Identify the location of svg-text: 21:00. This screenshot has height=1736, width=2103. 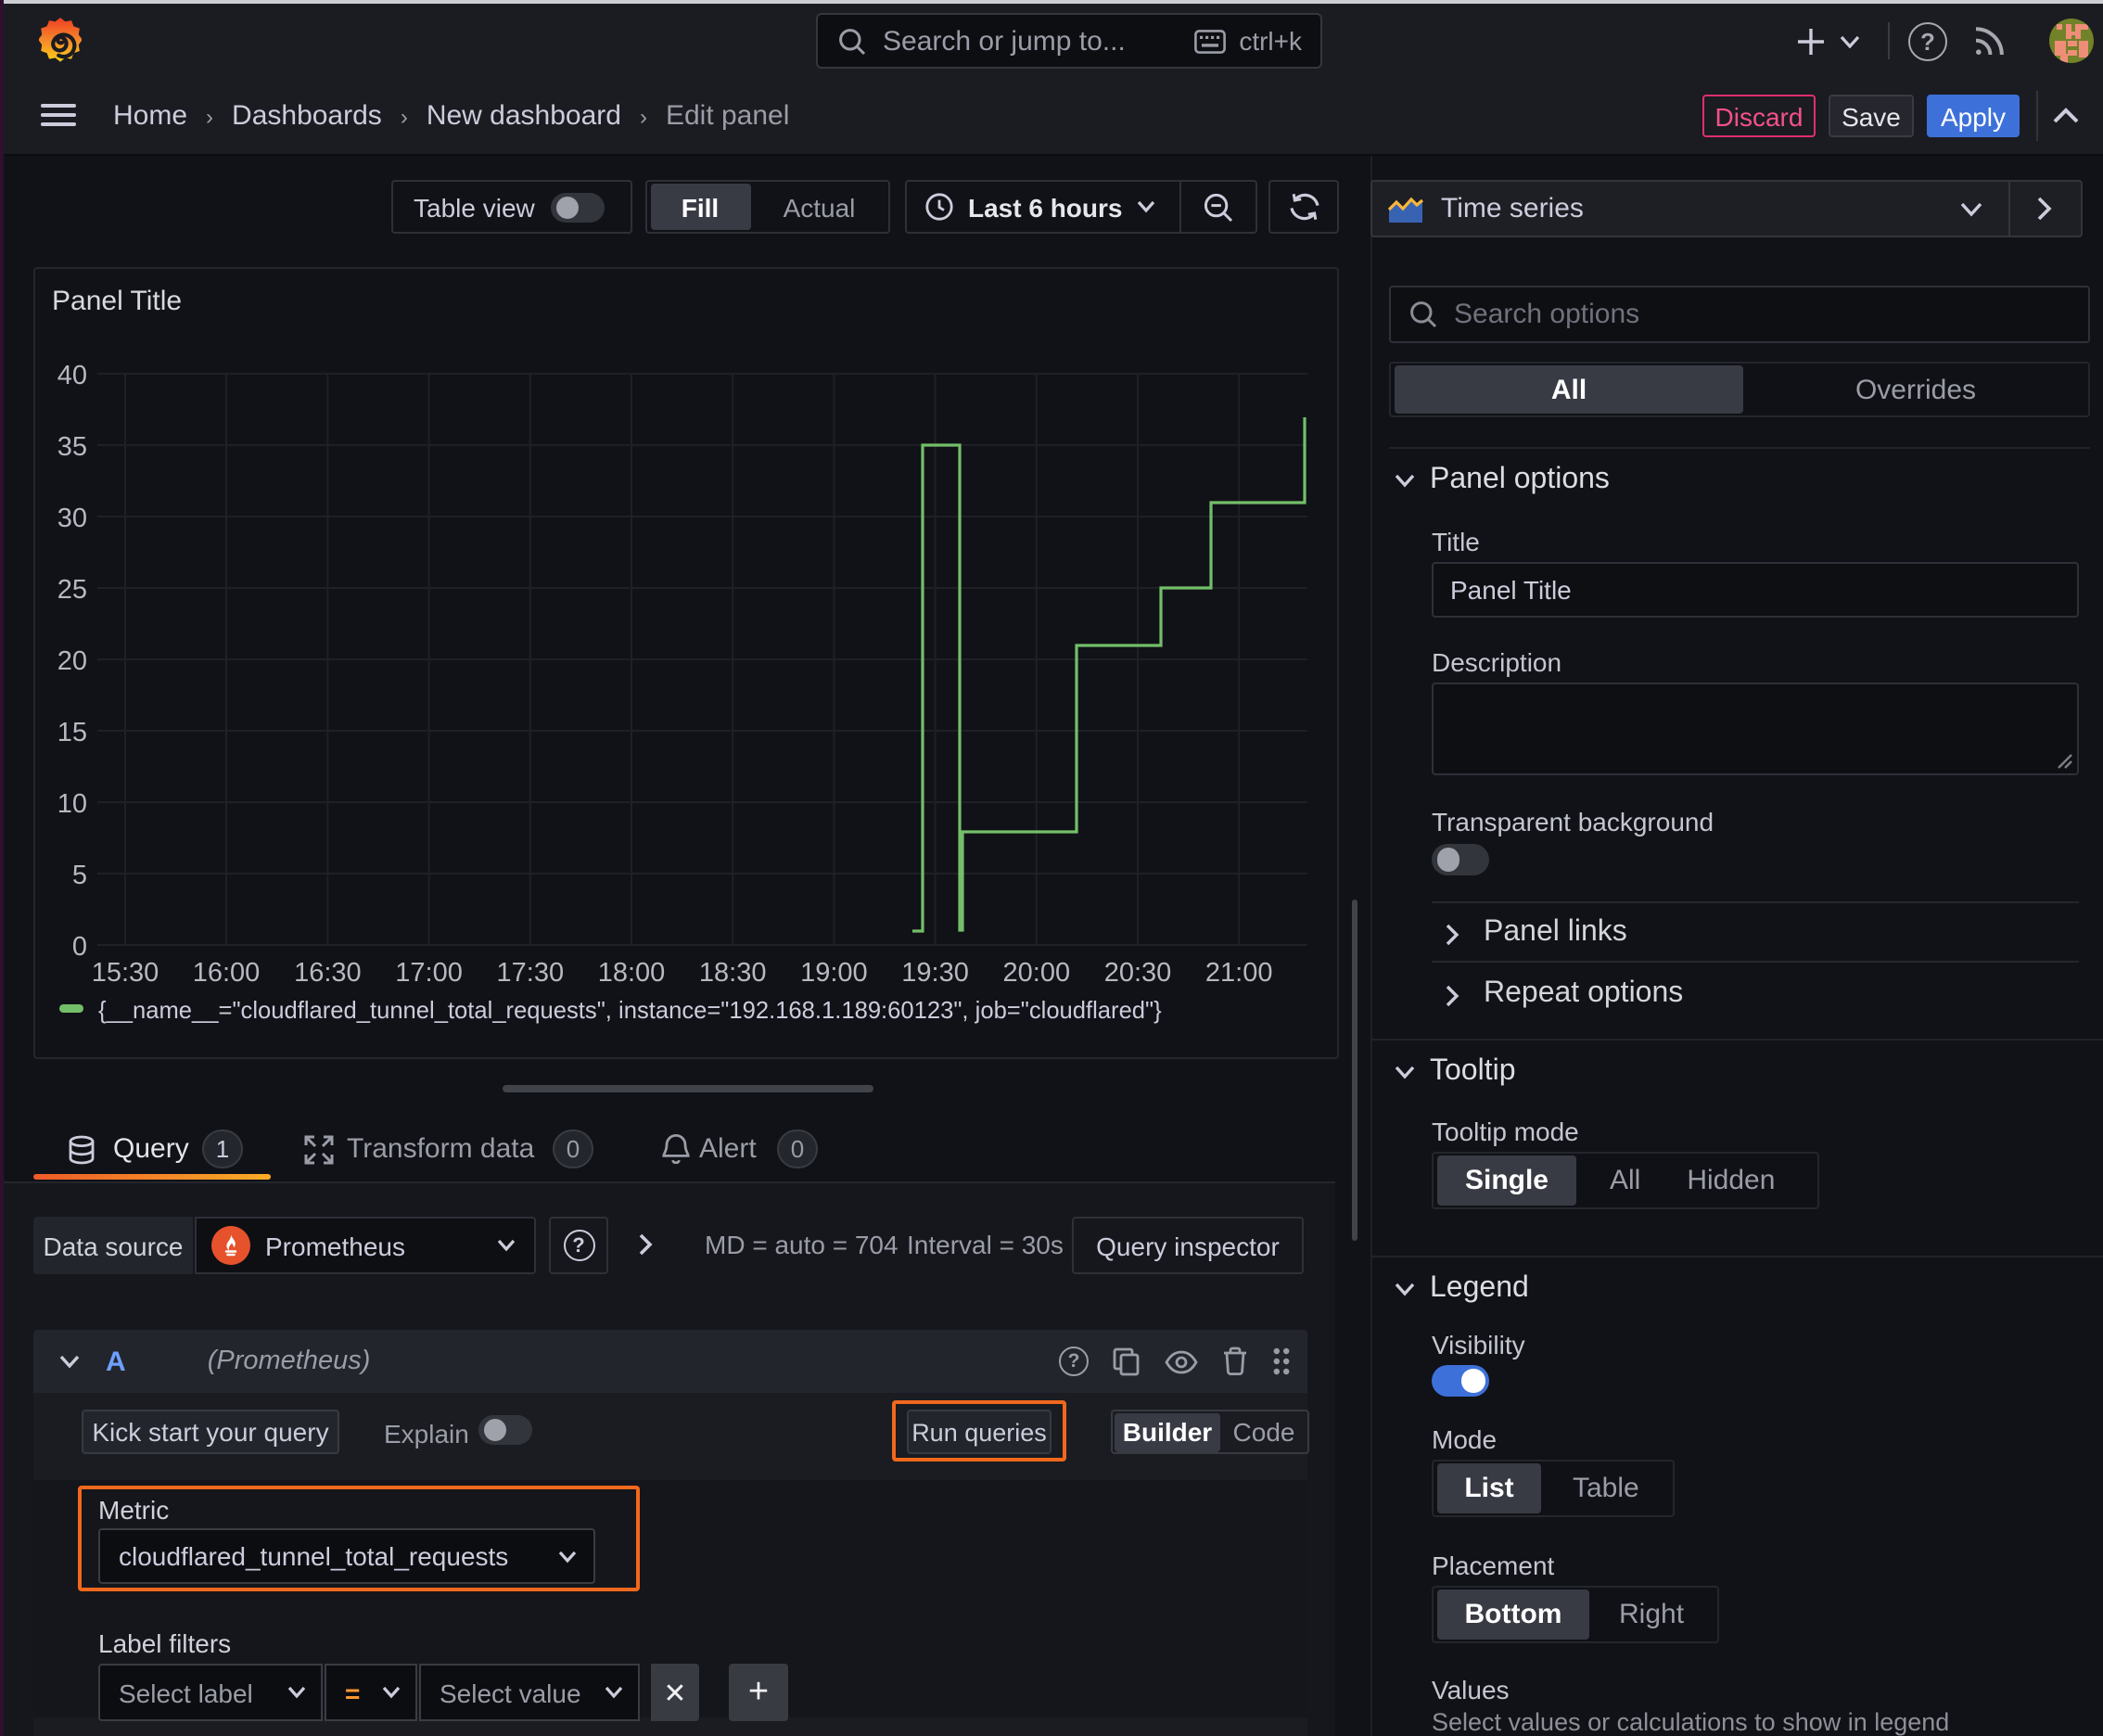
(1239, 973).